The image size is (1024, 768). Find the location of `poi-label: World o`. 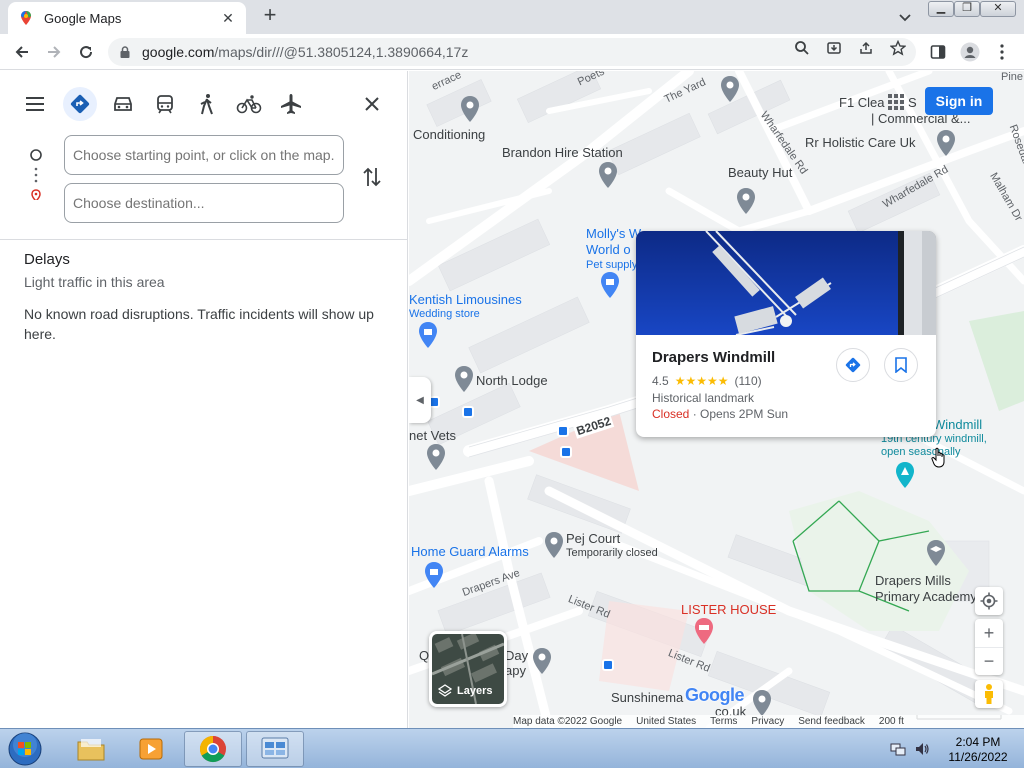

poi-label: World o is located at coordinates (608, 249).